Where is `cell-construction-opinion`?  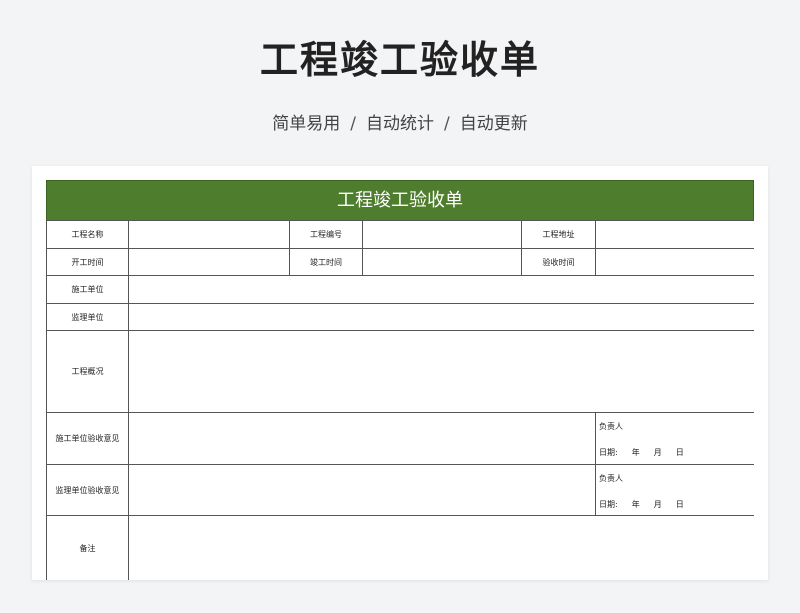 cell-construction-opinion is located at coordinates (362, 438).